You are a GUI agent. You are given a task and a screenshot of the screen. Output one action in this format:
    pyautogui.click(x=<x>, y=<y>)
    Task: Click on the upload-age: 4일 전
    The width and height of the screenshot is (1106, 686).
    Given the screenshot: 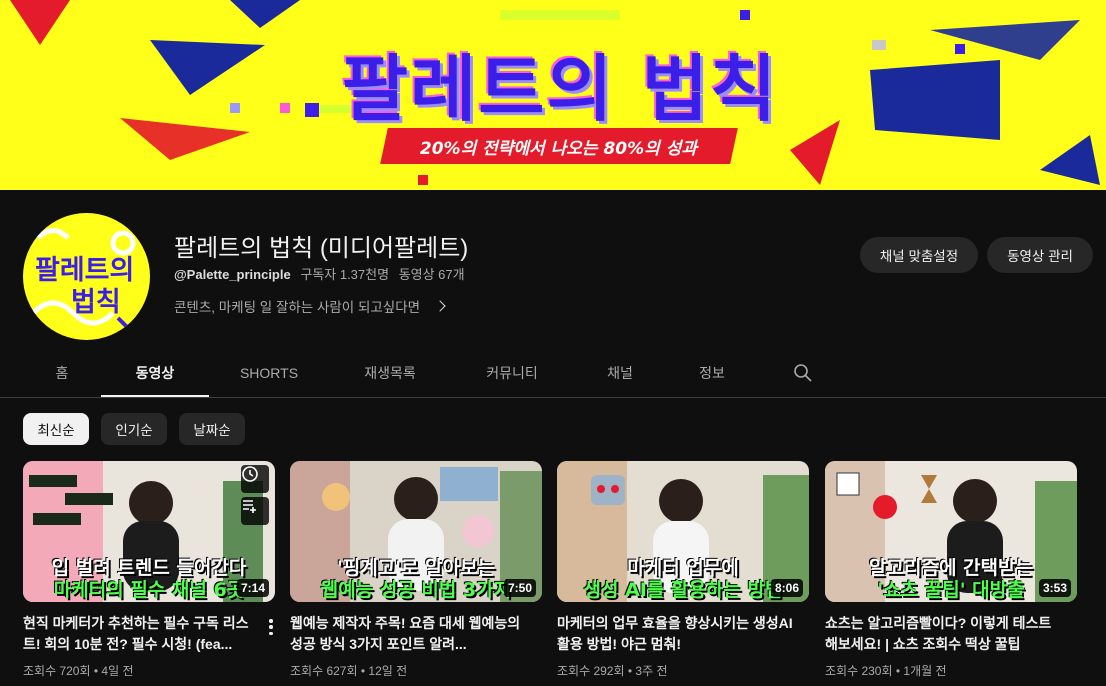 What is the action you would take?
    pyautogui.click(x=117, y=671)
    